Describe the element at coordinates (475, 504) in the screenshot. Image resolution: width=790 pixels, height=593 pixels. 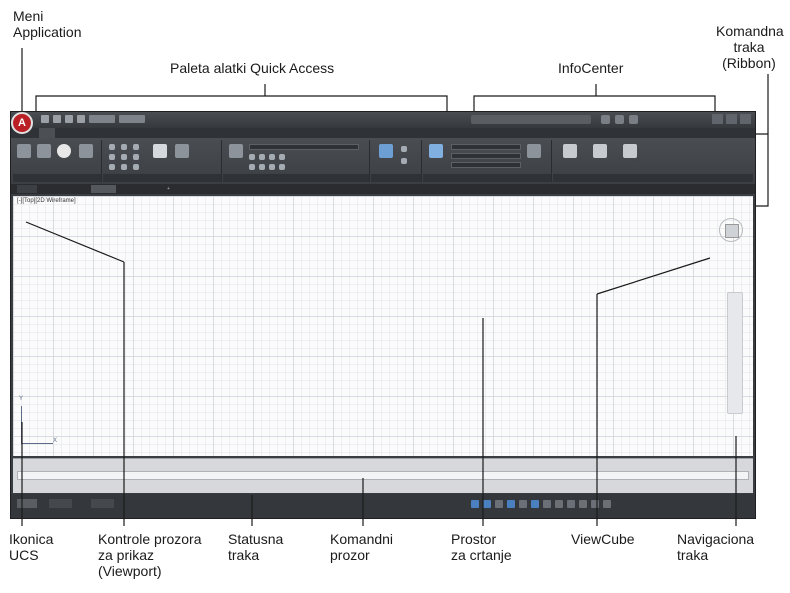
I see `grid-icon` at that location.